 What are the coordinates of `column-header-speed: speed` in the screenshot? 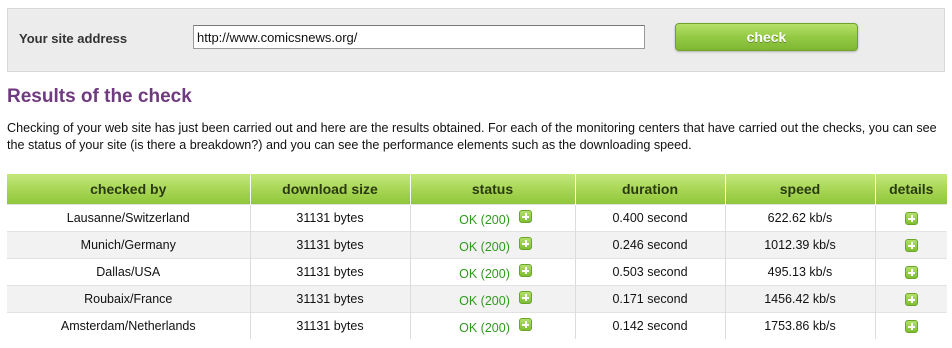 It's located at (800, 189).